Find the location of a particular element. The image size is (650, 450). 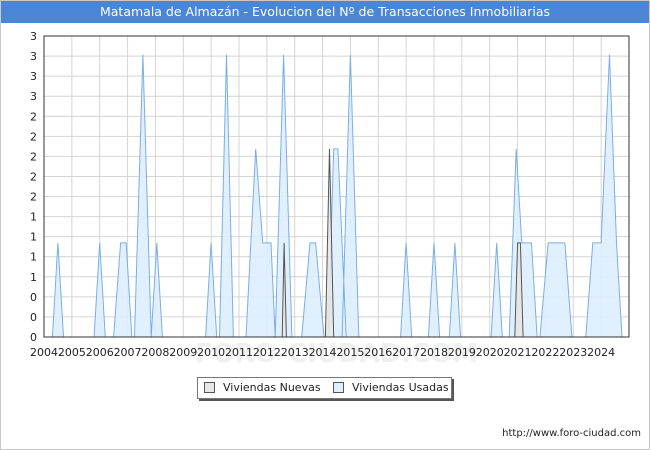

legend-item-nuevas: Viviendas Nuevas is located at coordinates (262, 387).